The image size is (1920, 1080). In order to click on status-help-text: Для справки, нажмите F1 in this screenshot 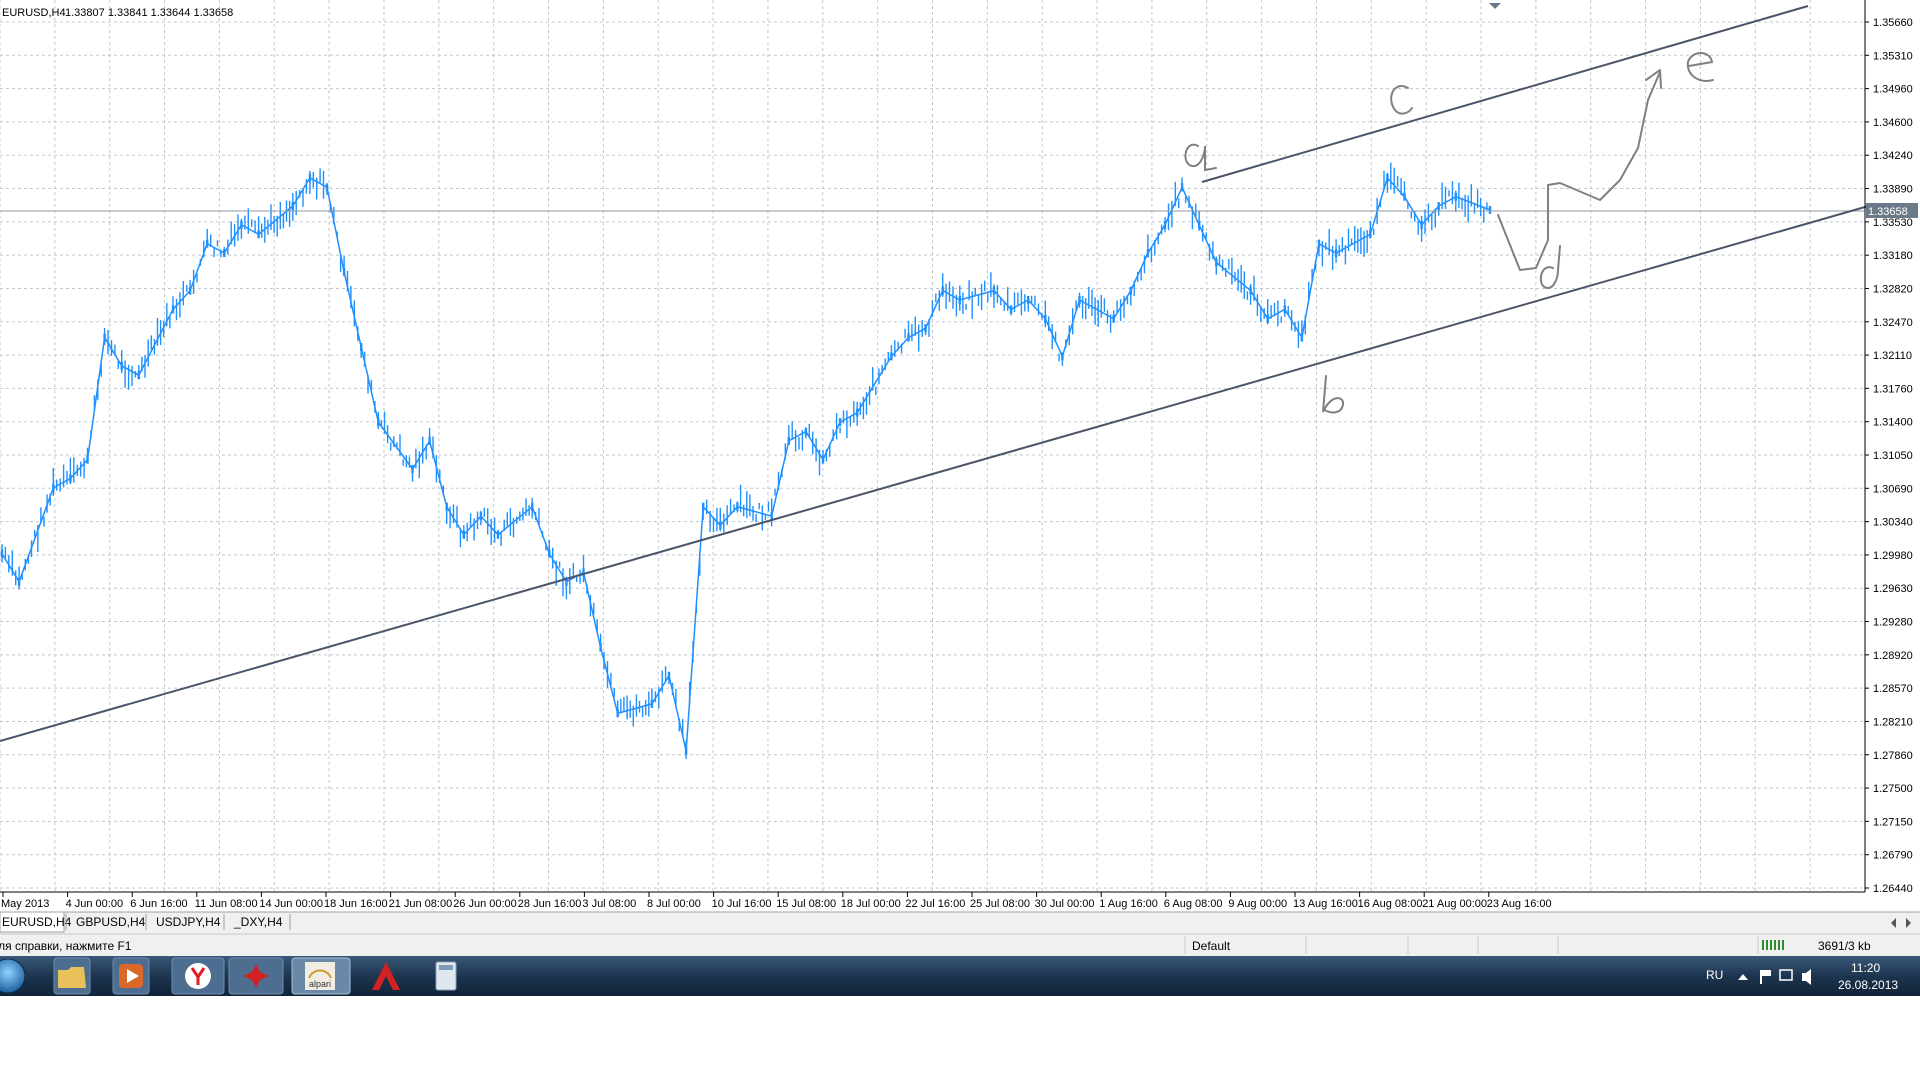, I will do `click(66, 946)`.